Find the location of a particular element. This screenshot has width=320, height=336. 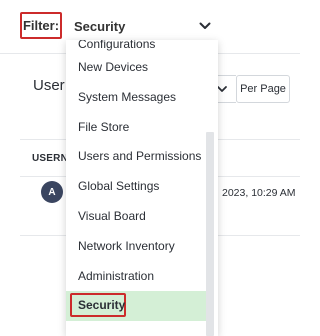

dropdown-option-configurations: Configurations is located at coordinates (136, 46).